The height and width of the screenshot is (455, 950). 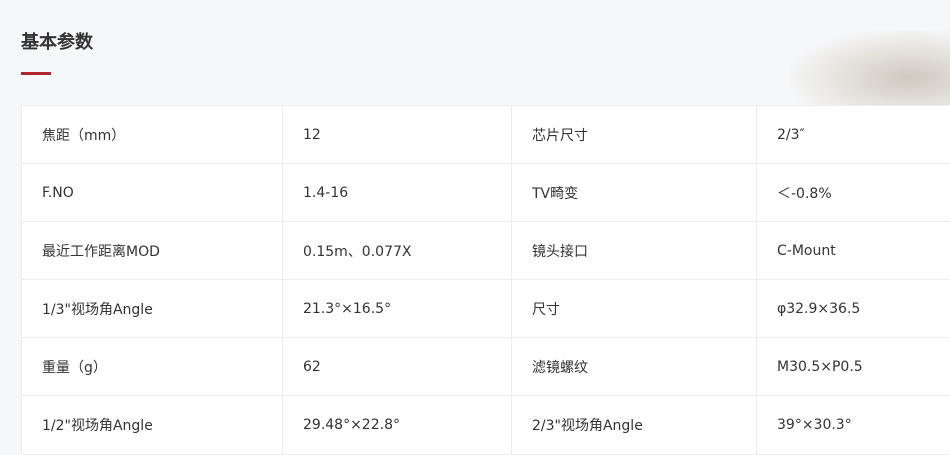 I want to click on spec-label: 芯片尺寸, so click(x=634, y=135).